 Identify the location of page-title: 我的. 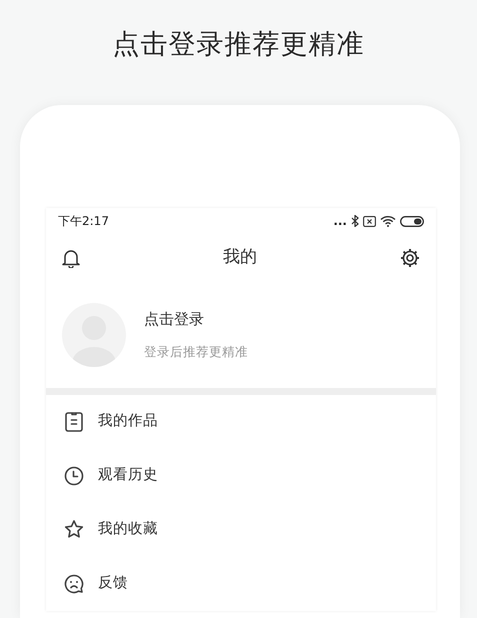
(240, 258).